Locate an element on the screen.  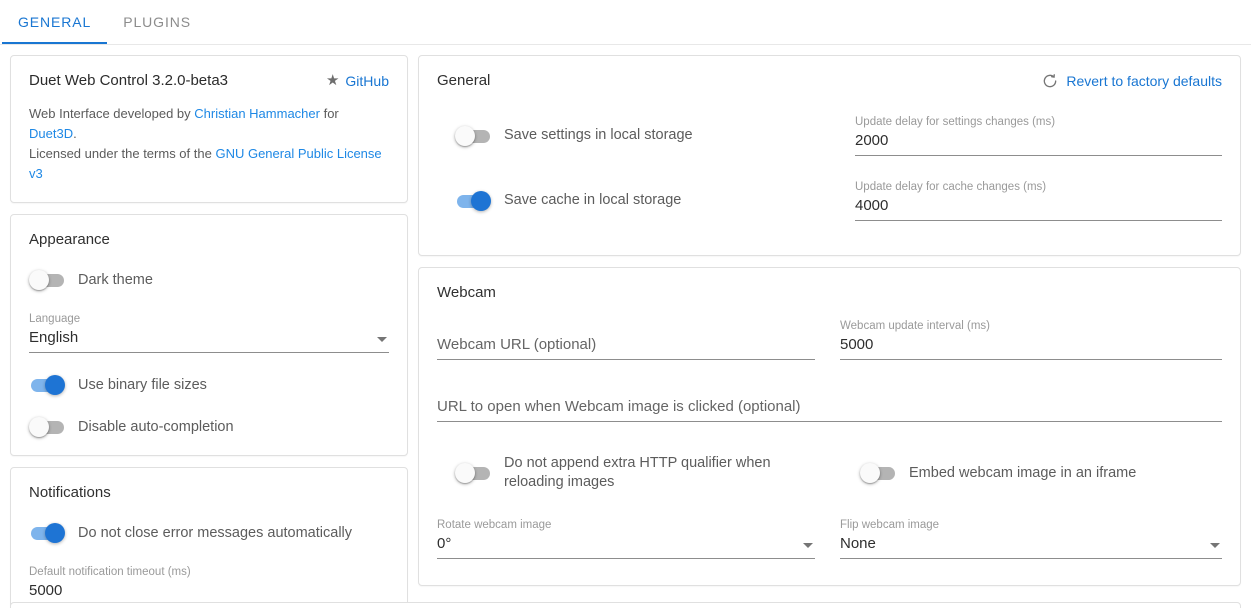
app-title: Duet Web Control 3.2.0-beta3 is located at coordinates (129, 80).